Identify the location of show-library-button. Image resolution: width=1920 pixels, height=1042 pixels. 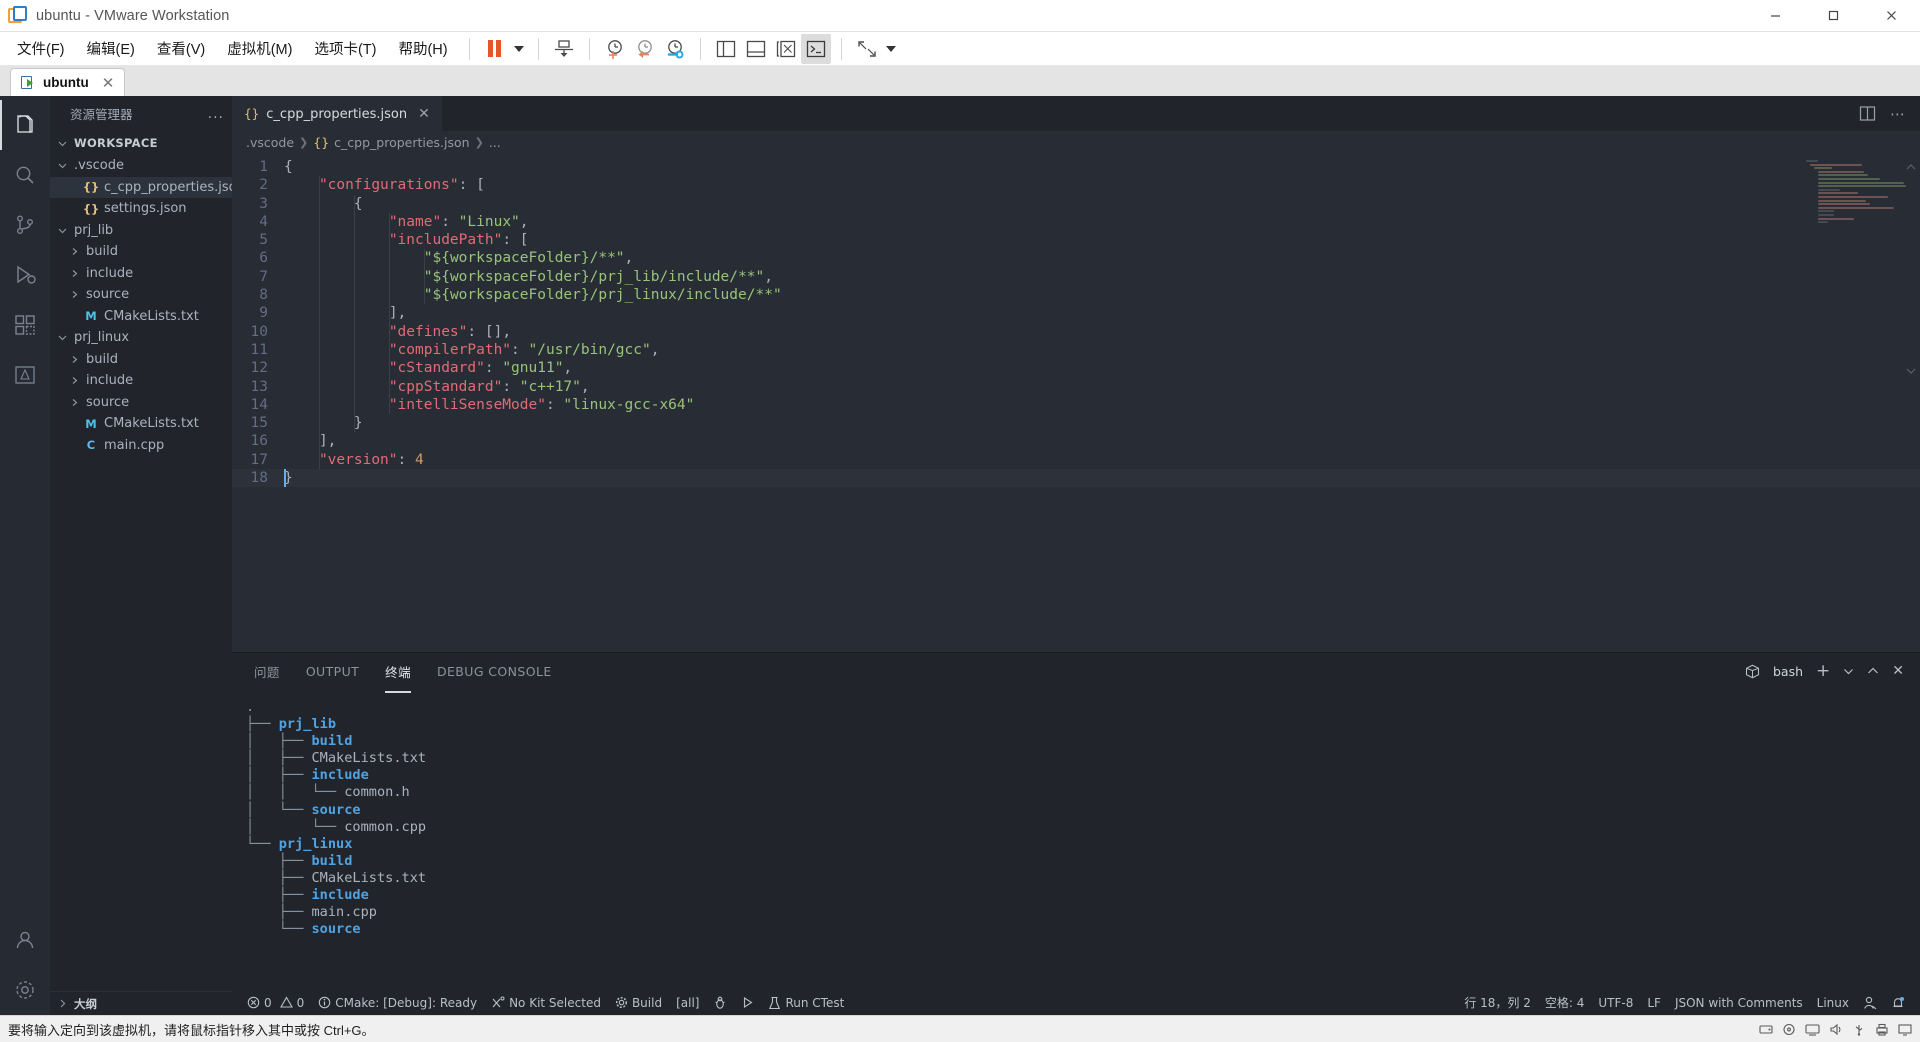
(726, 49).